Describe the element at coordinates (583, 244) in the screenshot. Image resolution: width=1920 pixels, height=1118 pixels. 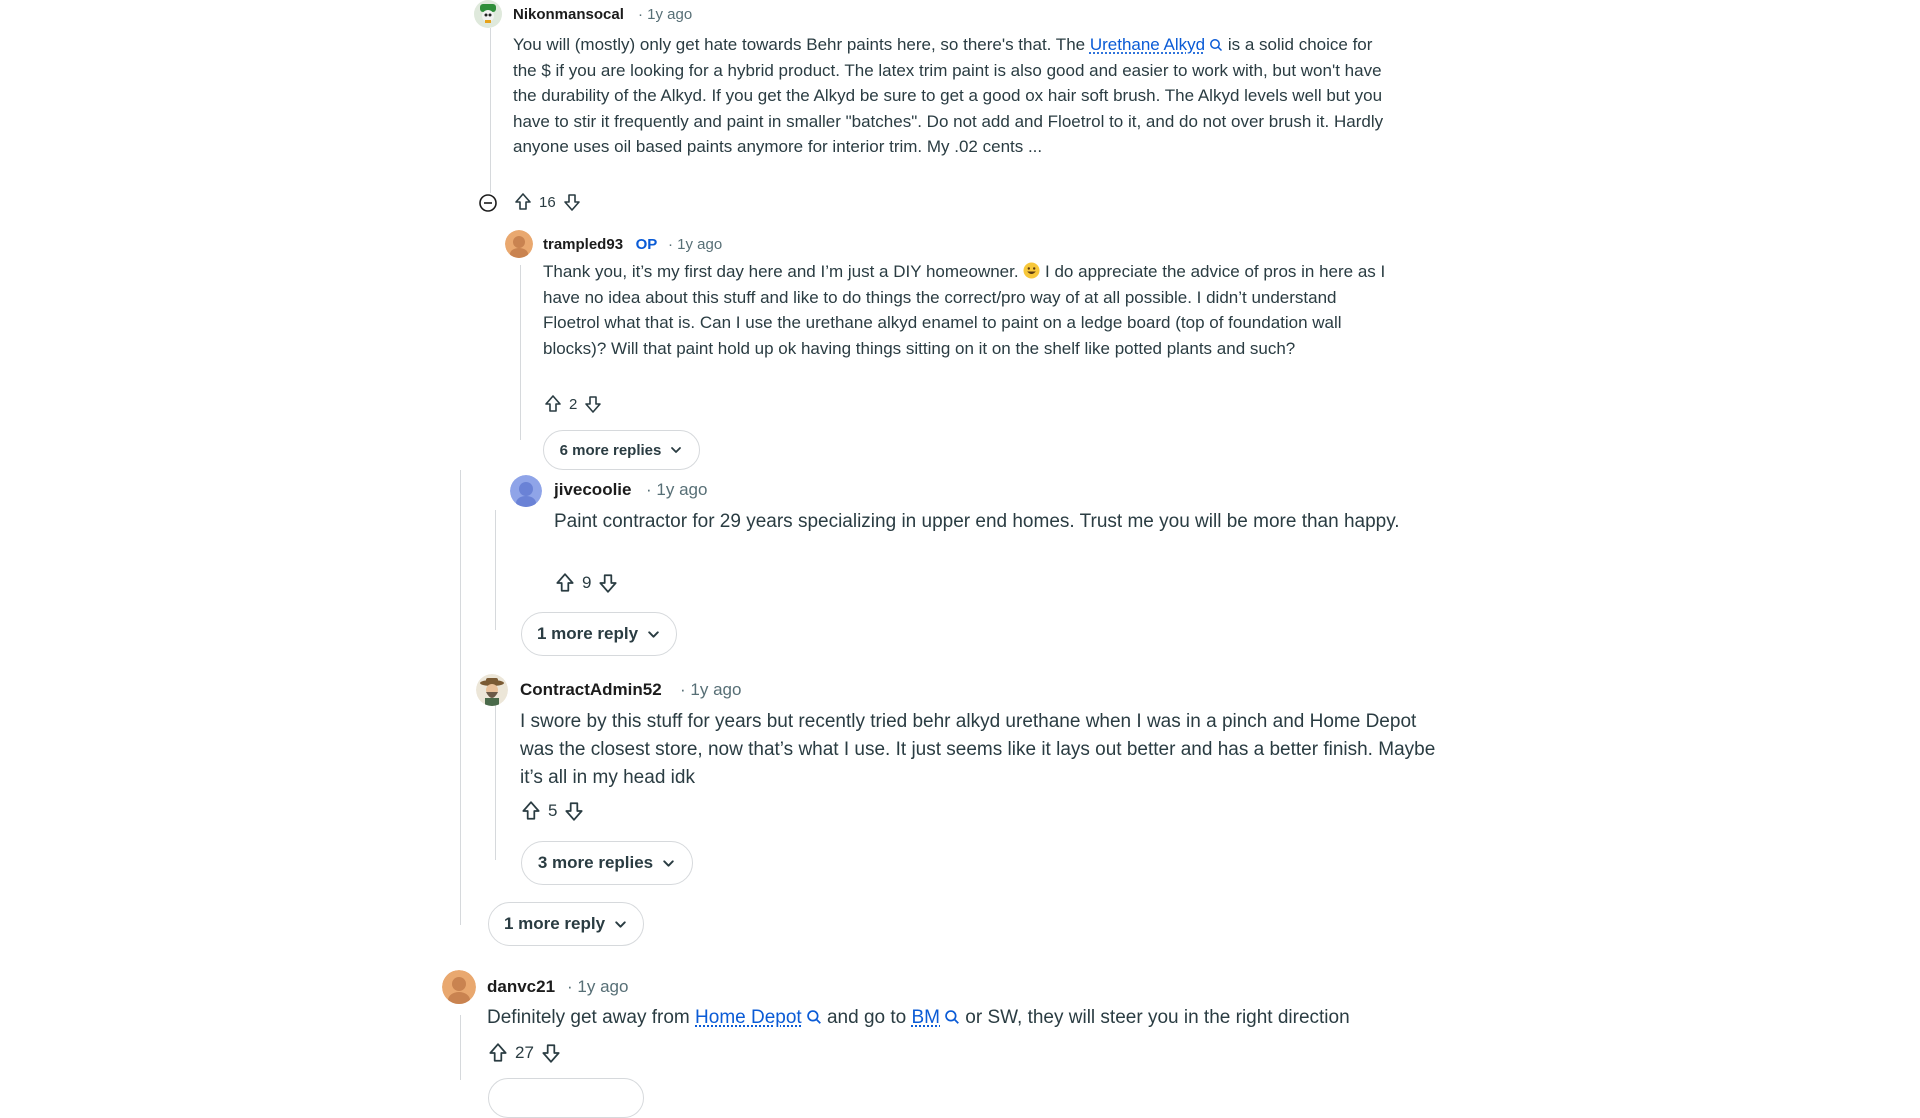
I see `author-name: trampled93` at that location.